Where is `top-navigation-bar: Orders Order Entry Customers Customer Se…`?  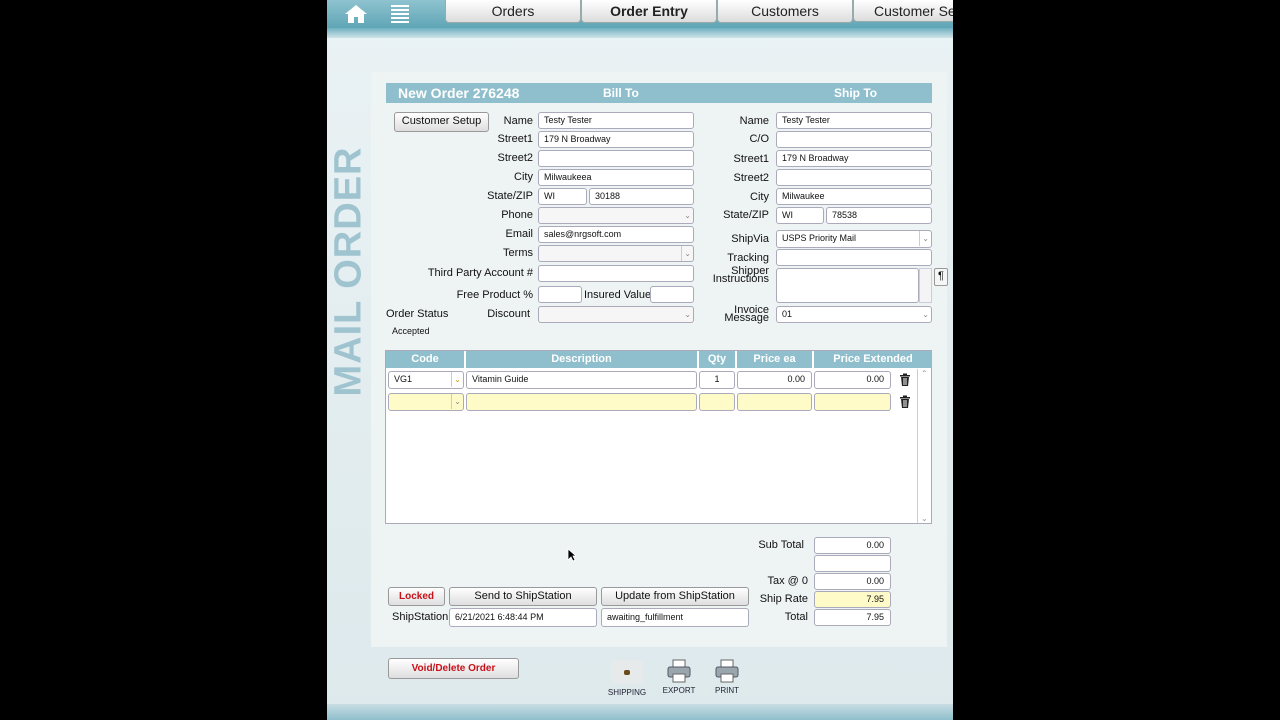
top-navigation-bar: Orders Order Entry Customers Customer Se… is located at coordinates (640, 19).